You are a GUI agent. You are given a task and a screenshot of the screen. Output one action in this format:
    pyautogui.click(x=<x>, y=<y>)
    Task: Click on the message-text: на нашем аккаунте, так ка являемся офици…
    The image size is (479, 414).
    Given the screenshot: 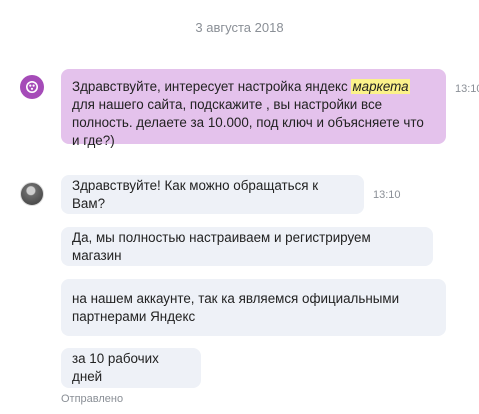 What is the action you would take?
    pyautogui.click(x=236, y=307)
    